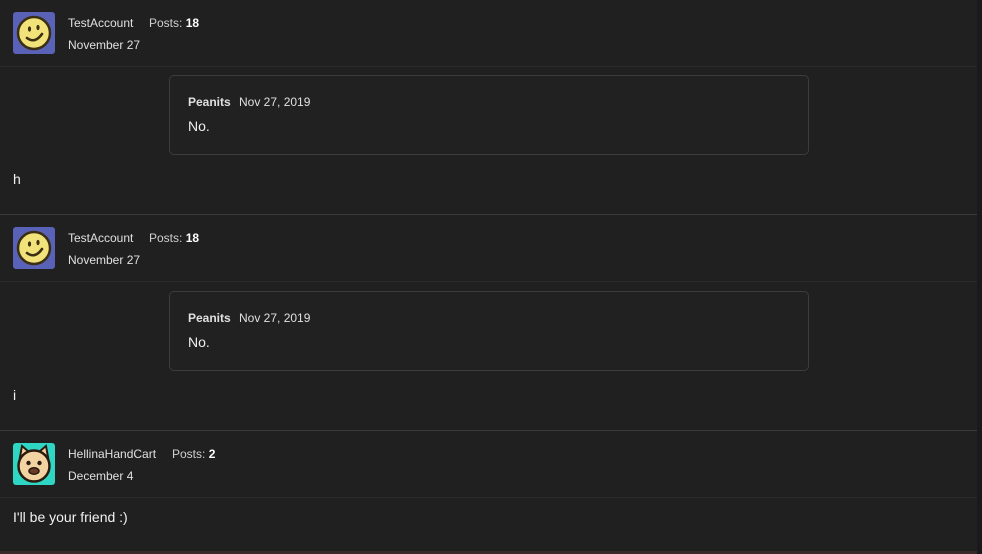  I want to click on post-count-value: 2, so click(212, 454).